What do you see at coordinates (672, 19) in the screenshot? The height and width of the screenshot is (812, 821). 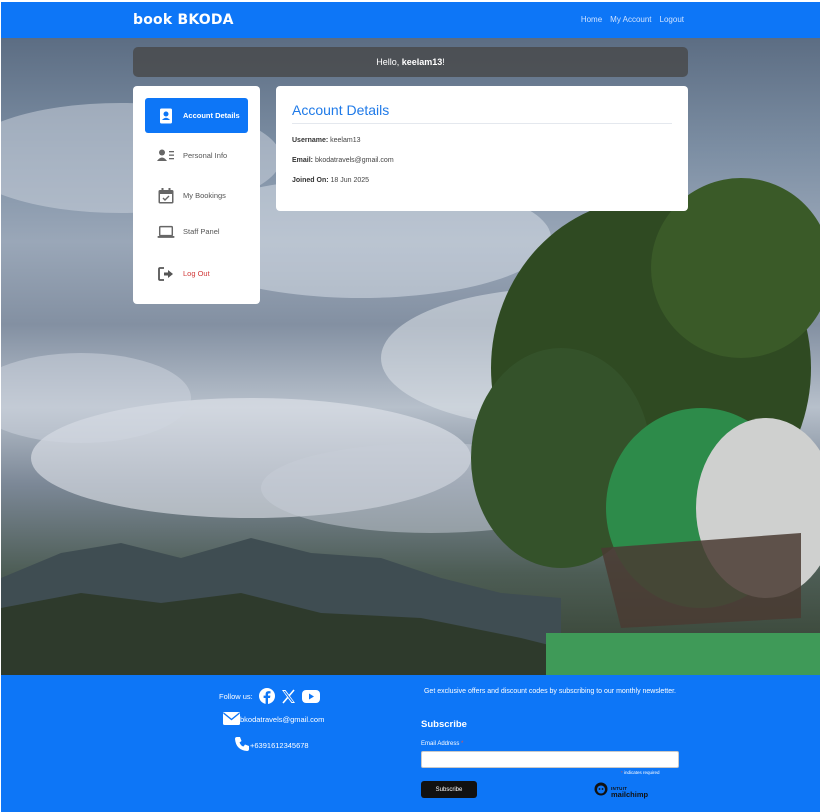 I see `nav-logout-link: Logout` at bounding box center [672, 19].